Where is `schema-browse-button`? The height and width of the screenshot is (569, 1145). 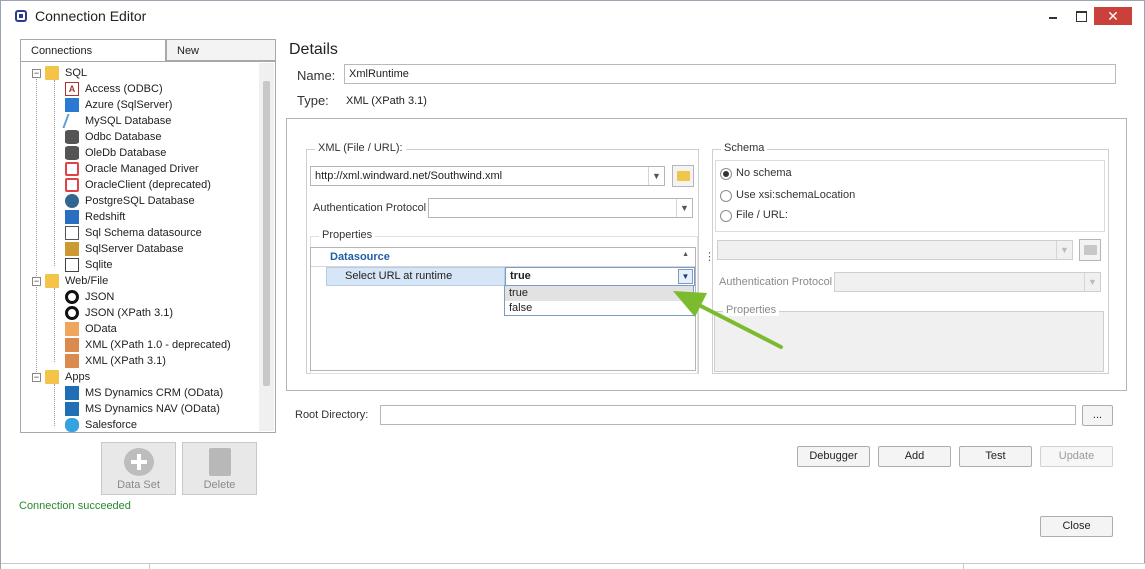 schema-browse-button is located at coordinates (1090, 250).